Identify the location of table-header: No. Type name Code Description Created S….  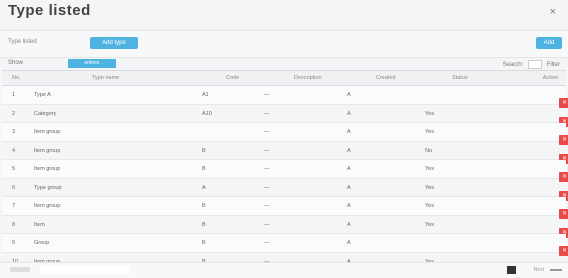
(284, 78).